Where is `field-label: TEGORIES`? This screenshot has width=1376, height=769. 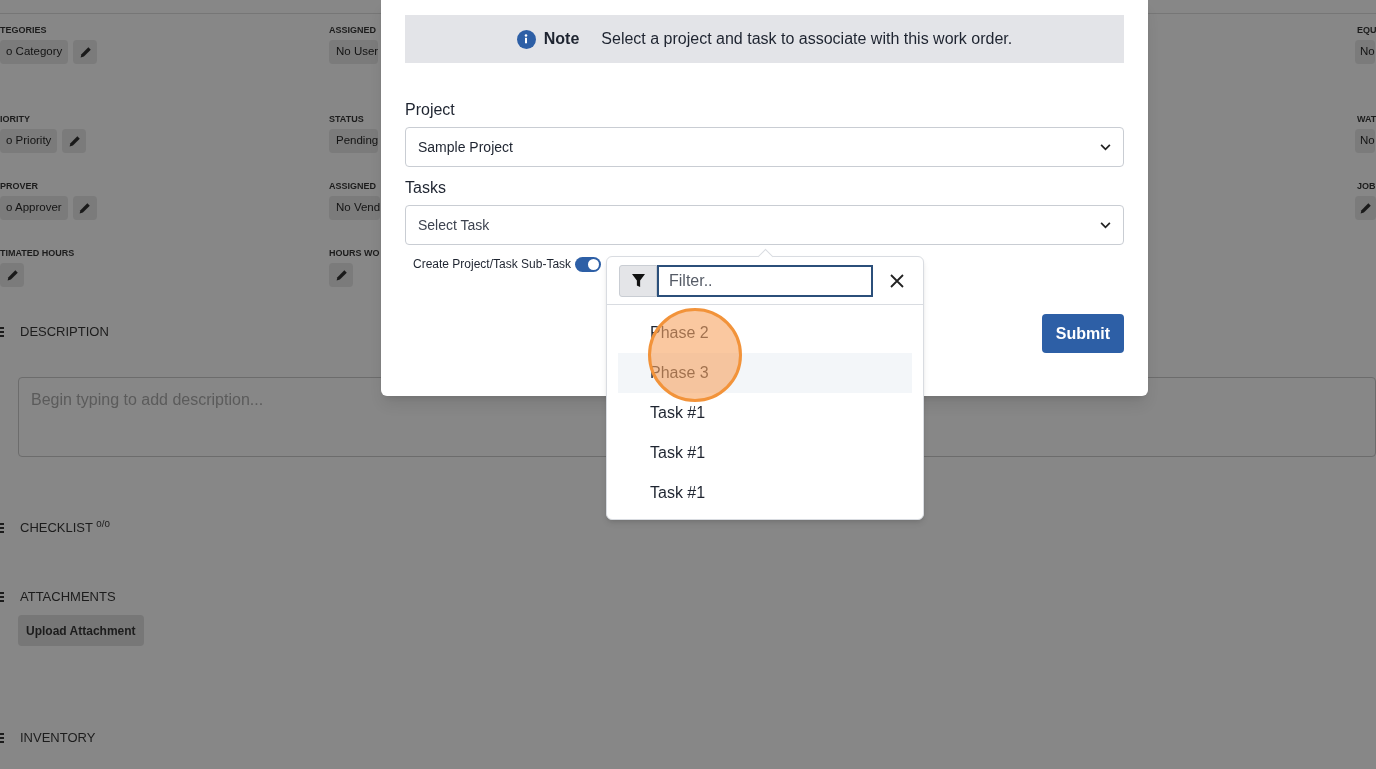
field-label: TEGORIES is located at coordinates (23, 30).